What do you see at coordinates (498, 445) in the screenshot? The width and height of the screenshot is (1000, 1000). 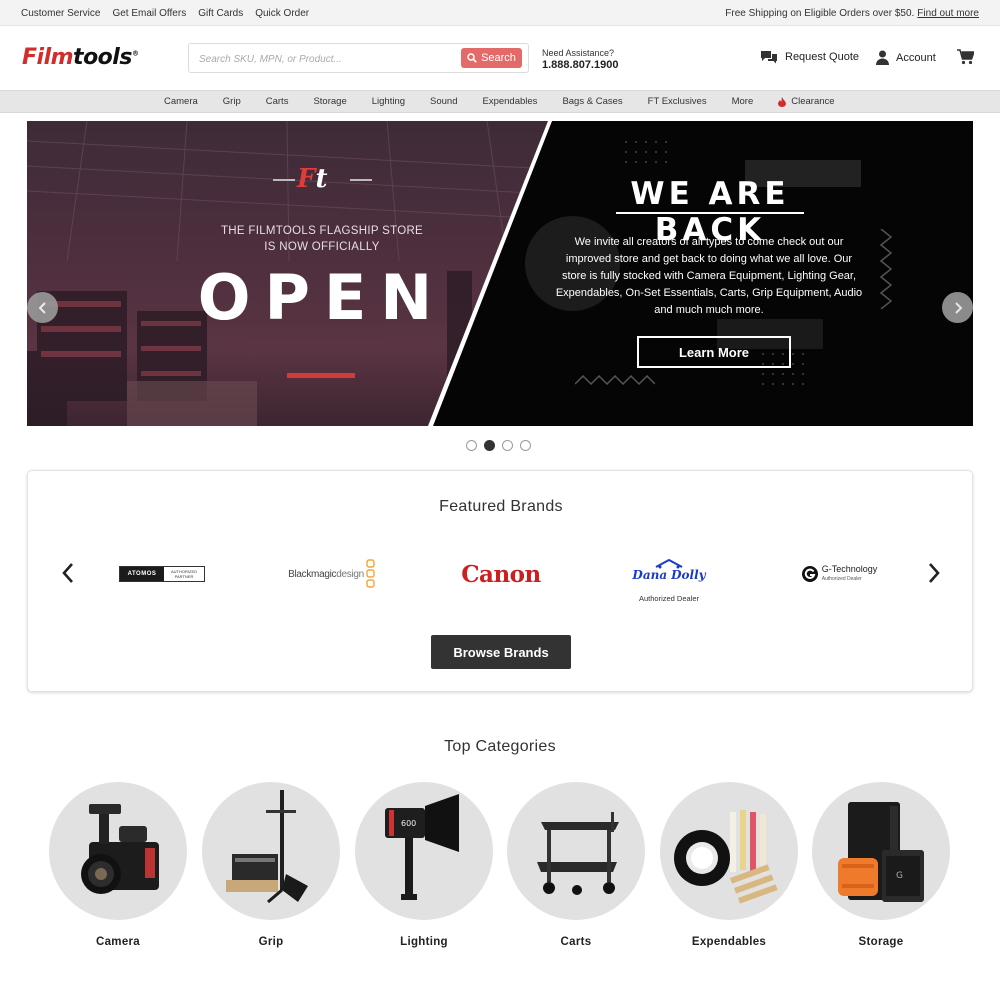 I see `carousel-dots` at bounding box center [498, 445].